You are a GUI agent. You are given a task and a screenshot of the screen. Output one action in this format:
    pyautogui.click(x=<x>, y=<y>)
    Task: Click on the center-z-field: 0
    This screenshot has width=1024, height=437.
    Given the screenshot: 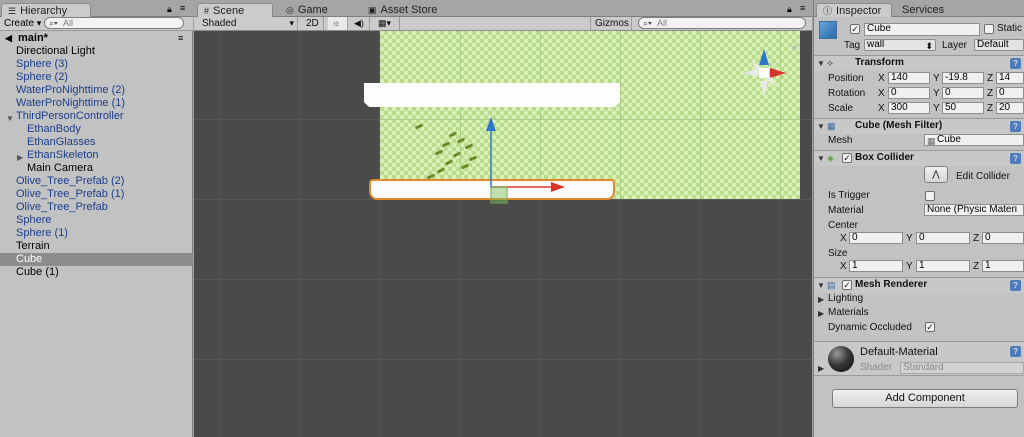 What is the action you would take?
    pyautogui.click(x=1003, y=238)
    